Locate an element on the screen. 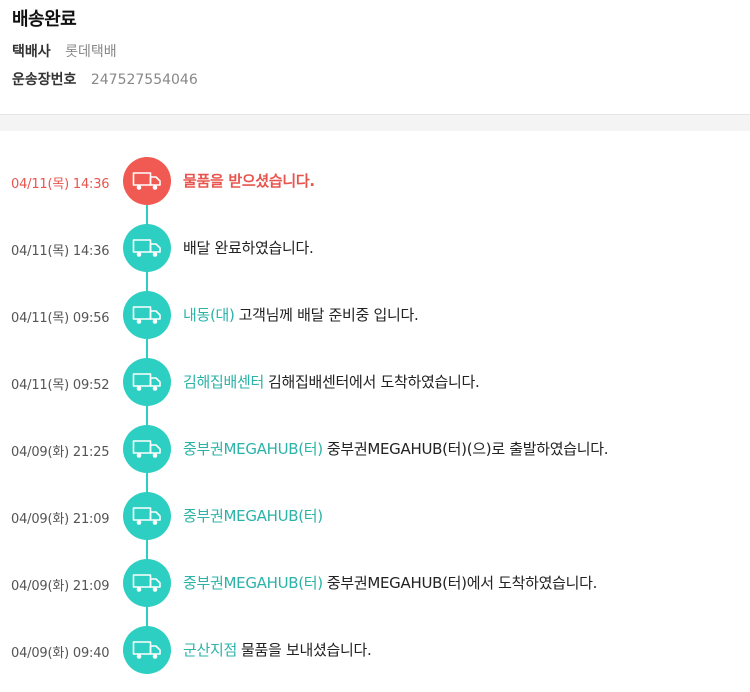 This screenshot has height=692, width=750. tracking-label: 운송장번호 is located at coordinates (44, 80).